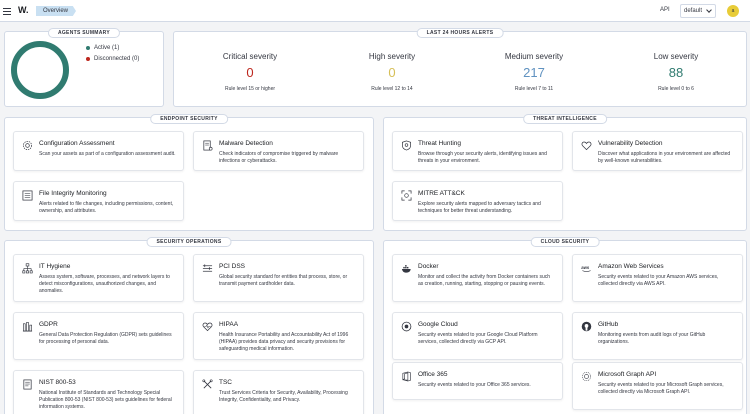 The image size is (750, 414). What do you see at coordinates (27, 327) in the screenshot?
I see `building-icon` at bounding box center [27, 327].